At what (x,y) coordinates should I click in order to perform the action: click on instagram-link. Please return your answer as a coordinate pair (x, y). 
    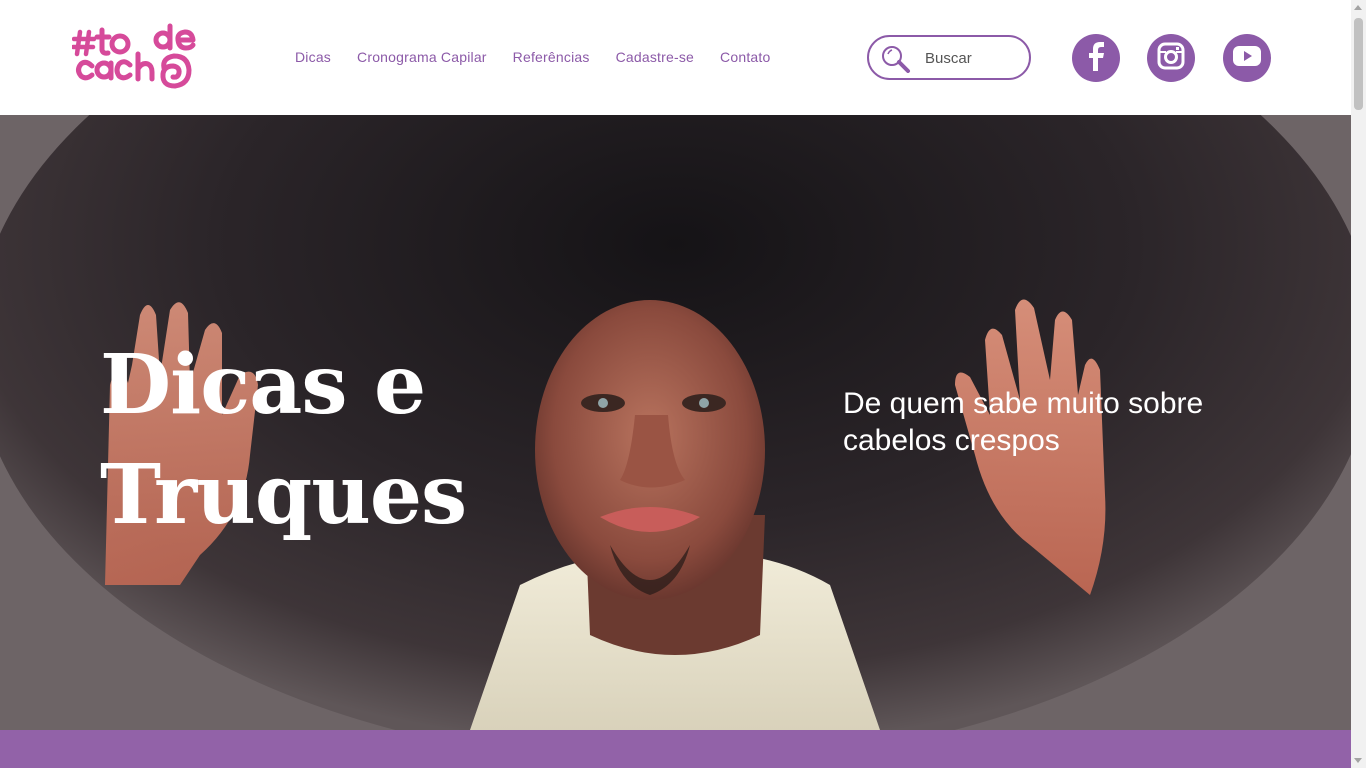
    Looking at the image, I should click on (1171, 58).